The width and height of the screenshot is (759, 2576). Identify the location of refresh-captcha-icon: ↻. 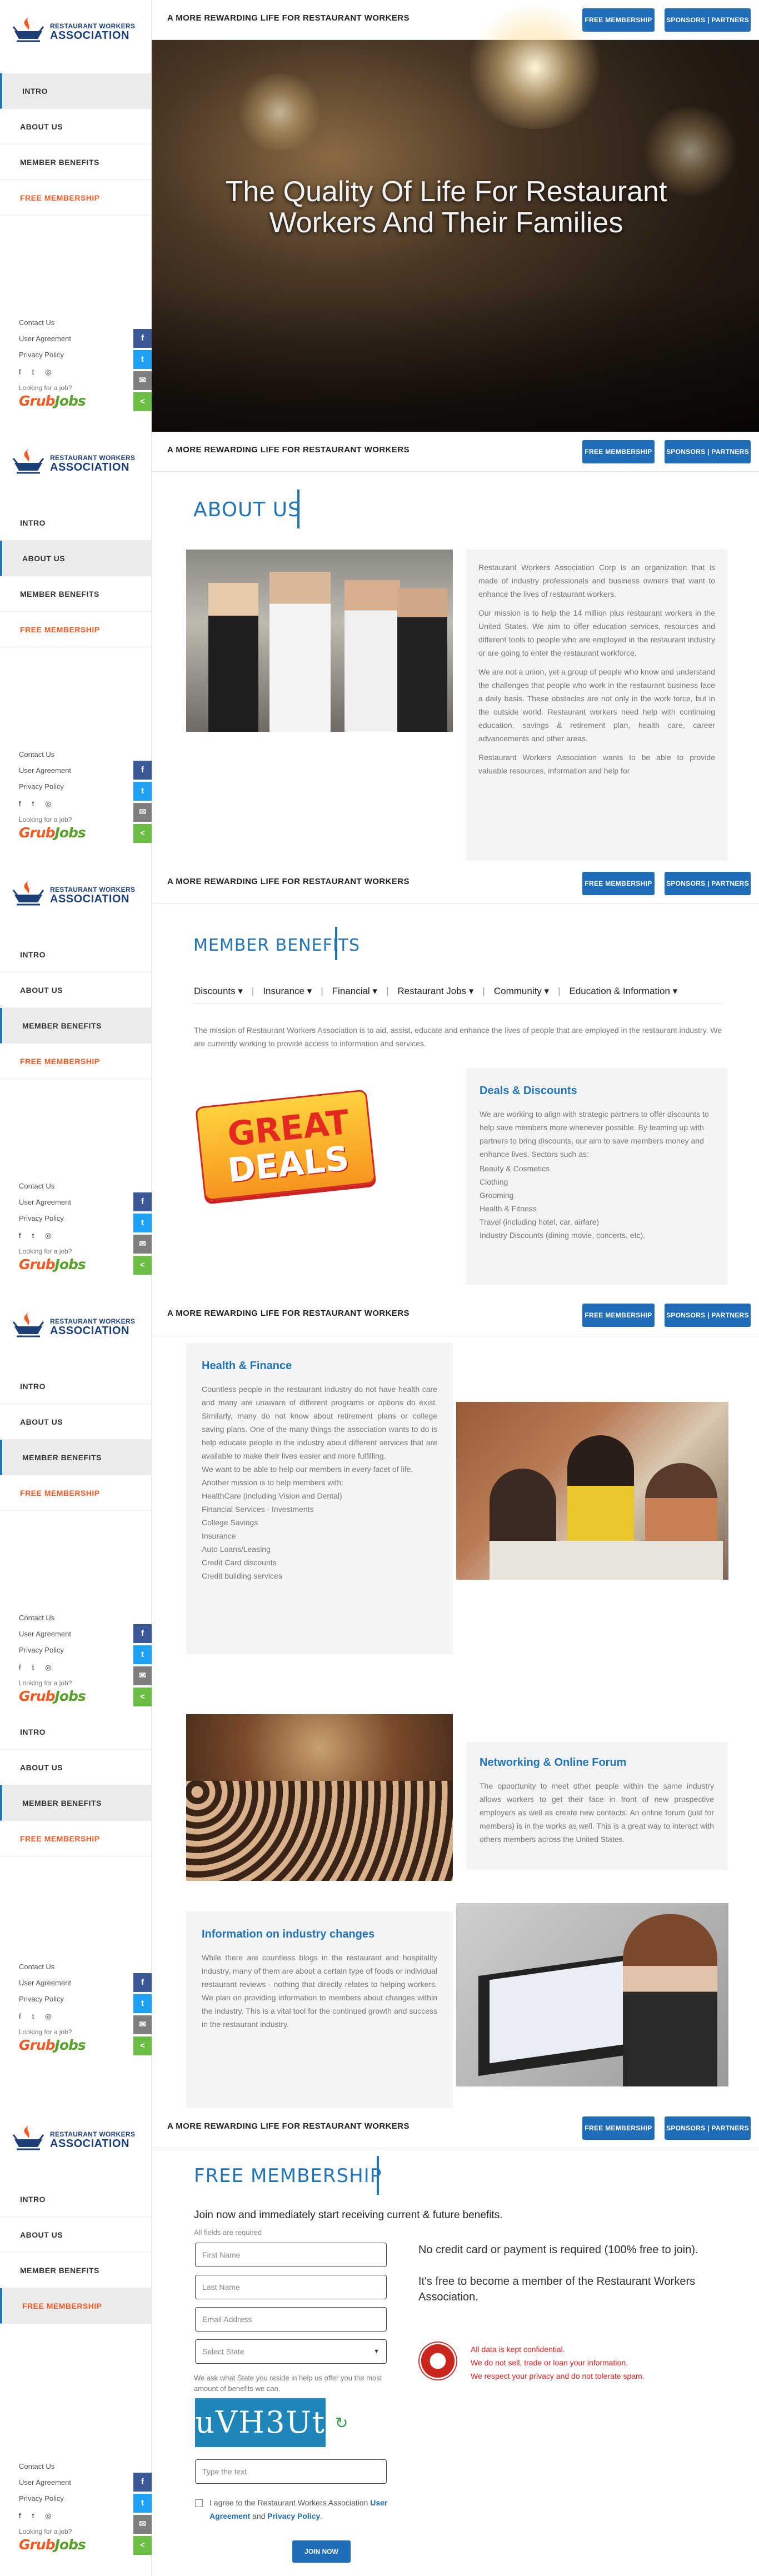
(341, 2423).